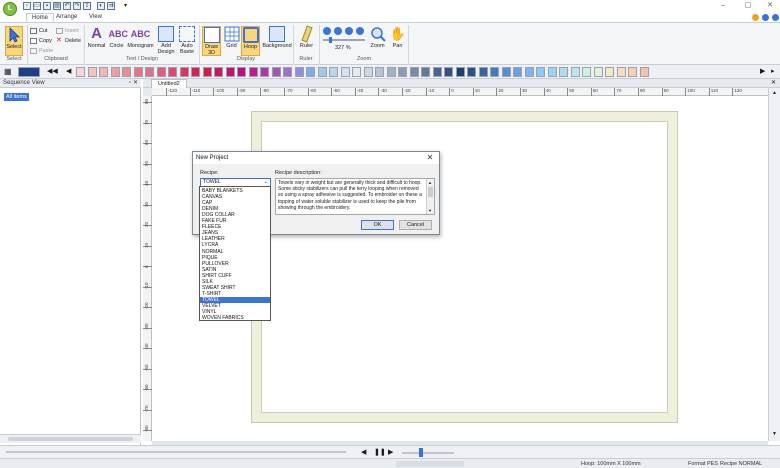 The image size is (780, 468). Describe the element at coordinates (430, 183) in the screenshot. I see `scroll-up-icon: ▲` at that location.